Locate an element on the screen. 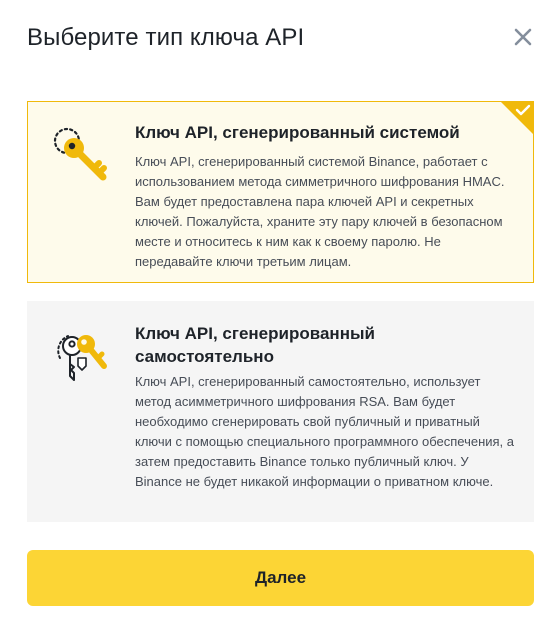  option-title: Ключ API, сгенерированный самостоятельно is located at coordinates (255, 345).